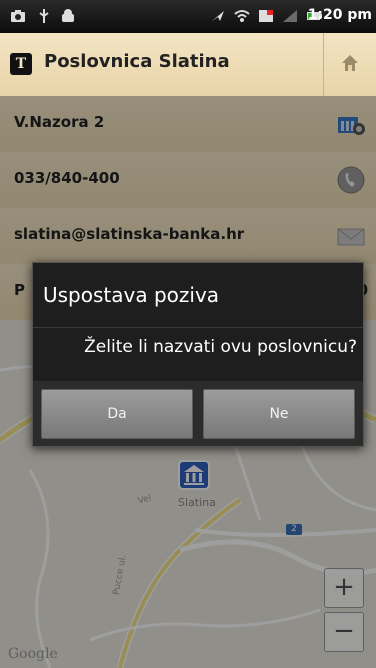  What do you see at coordinates (188, 16) in the screenshot?
I see `status-bar: 1:20 pm` at bounding box center [188, 16].